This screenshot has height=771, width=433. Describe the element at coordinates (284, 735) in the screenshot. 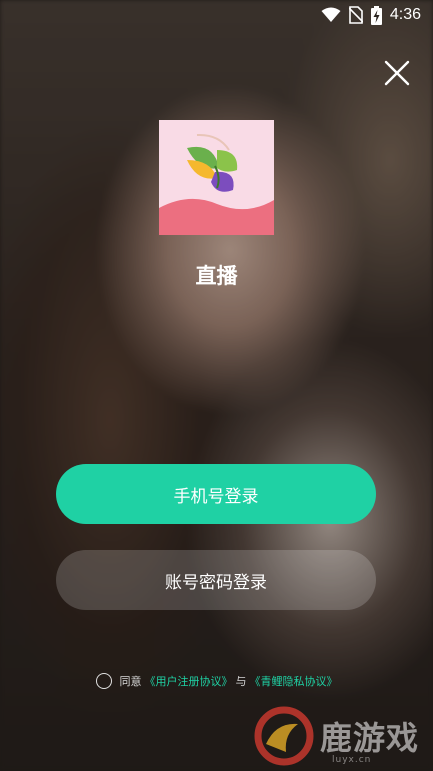

I see `watermark-logo-icon` at that location.